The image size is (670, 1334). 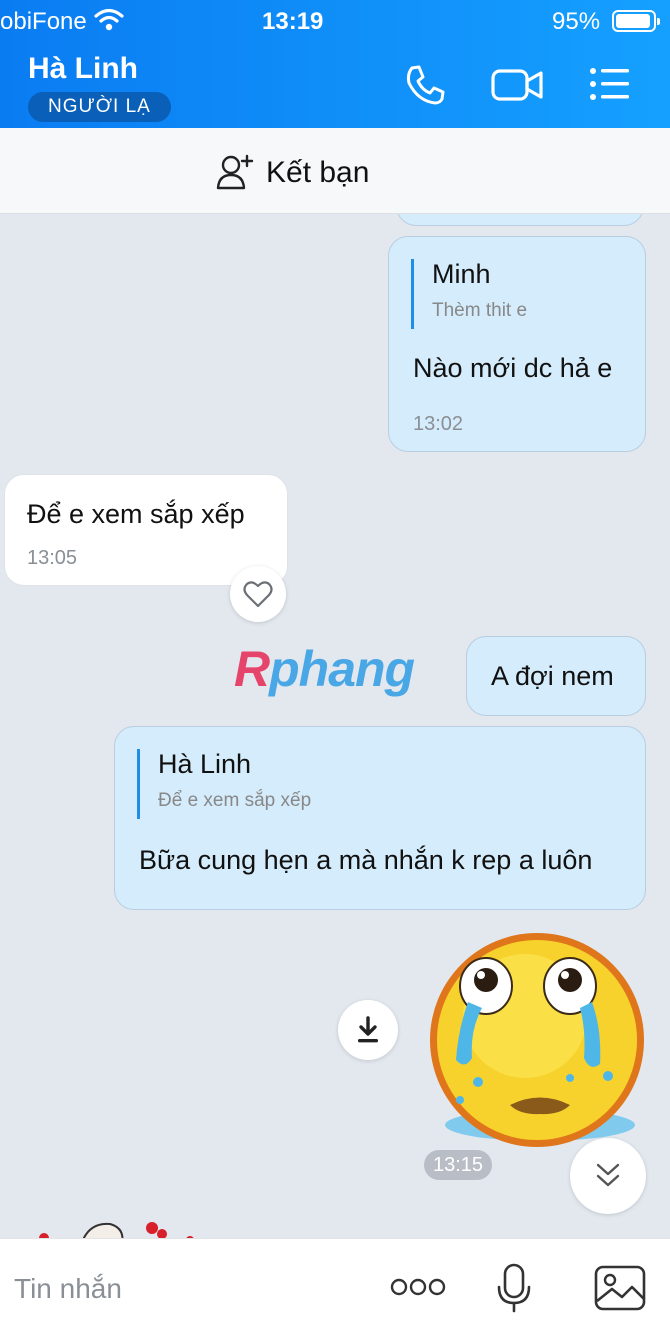 What do you see at coordinates (425, 85) in the screenshot?
I see `phone-icon` at bounding box center [425, 85].